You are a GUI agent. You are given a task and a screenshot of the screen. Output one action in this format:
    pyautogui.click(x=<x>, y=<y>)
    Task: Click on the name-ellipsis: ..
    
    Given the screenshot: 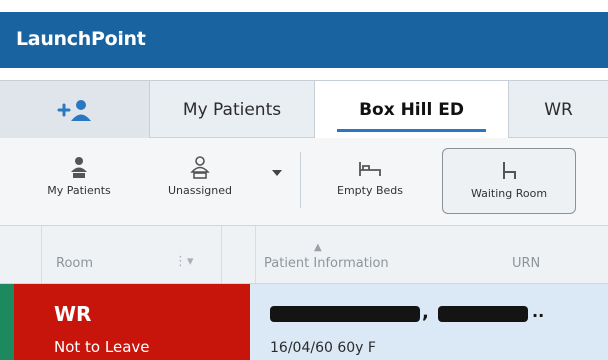 What is the action you would take?
    pyautogui.click(x=538, y=311)
    